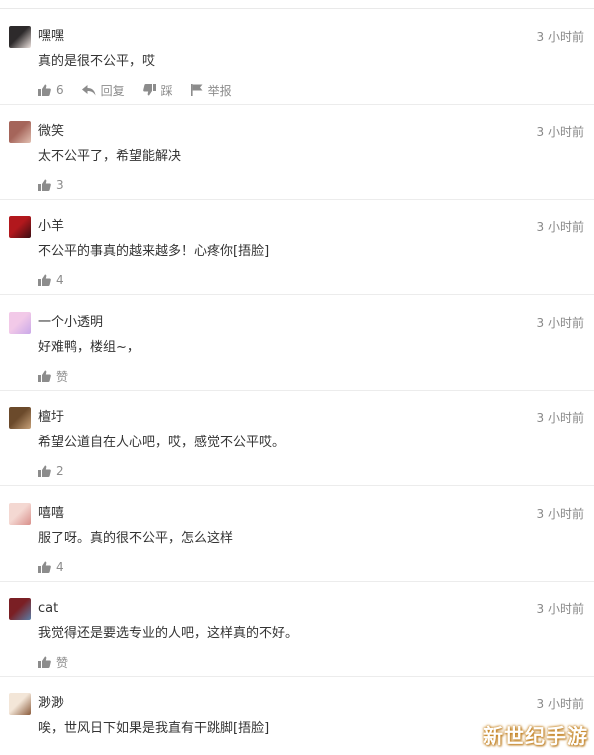 Image resolution: width=594 pixels, height=755 pixels. What do you see at coordinates (51, 514) in the screenshot?
I see `comment-username: 嘻嘻` at bounding box center [51, 514].